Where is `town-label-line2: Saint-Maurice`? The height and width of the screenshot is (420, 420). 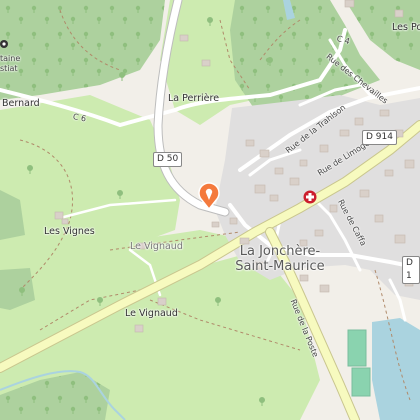 town-label-line2: Saint-Maurice is located at coordinates (280, 266).